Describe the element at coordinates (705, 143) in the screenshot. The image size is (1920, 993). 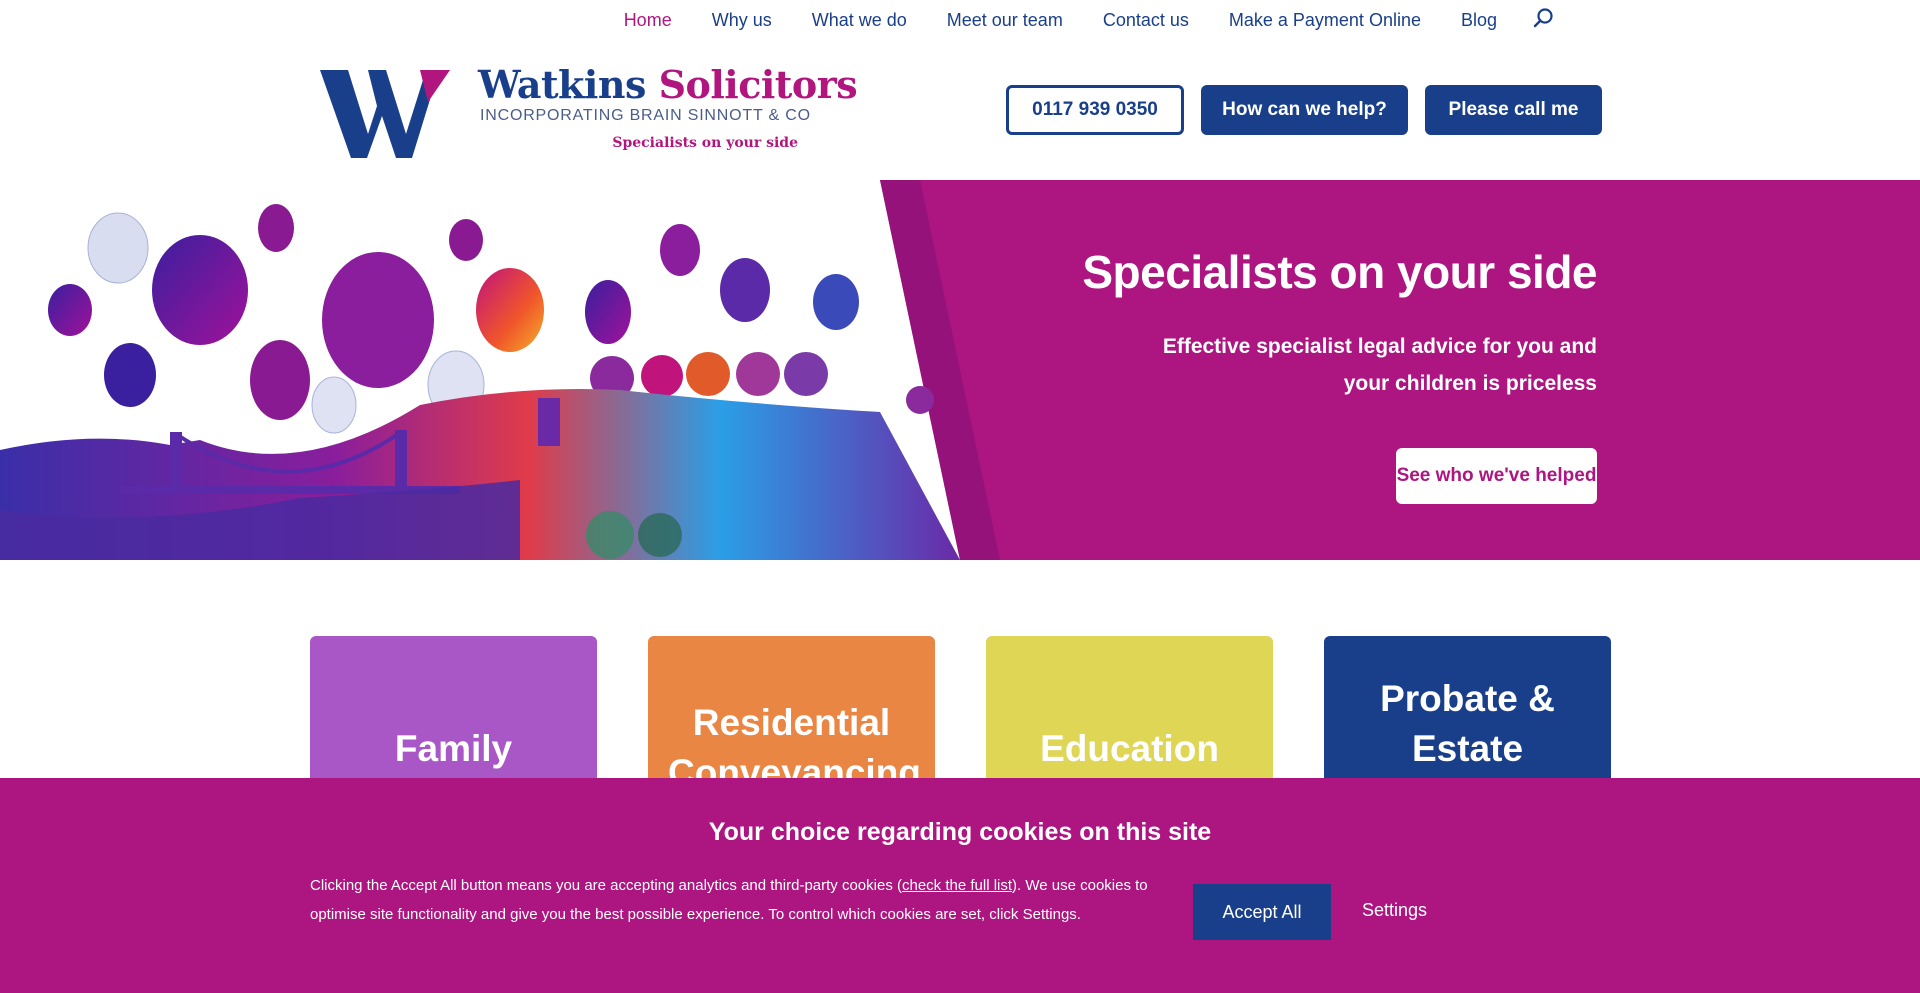
I see `logo-tagline: Specialists on your side` at that location.